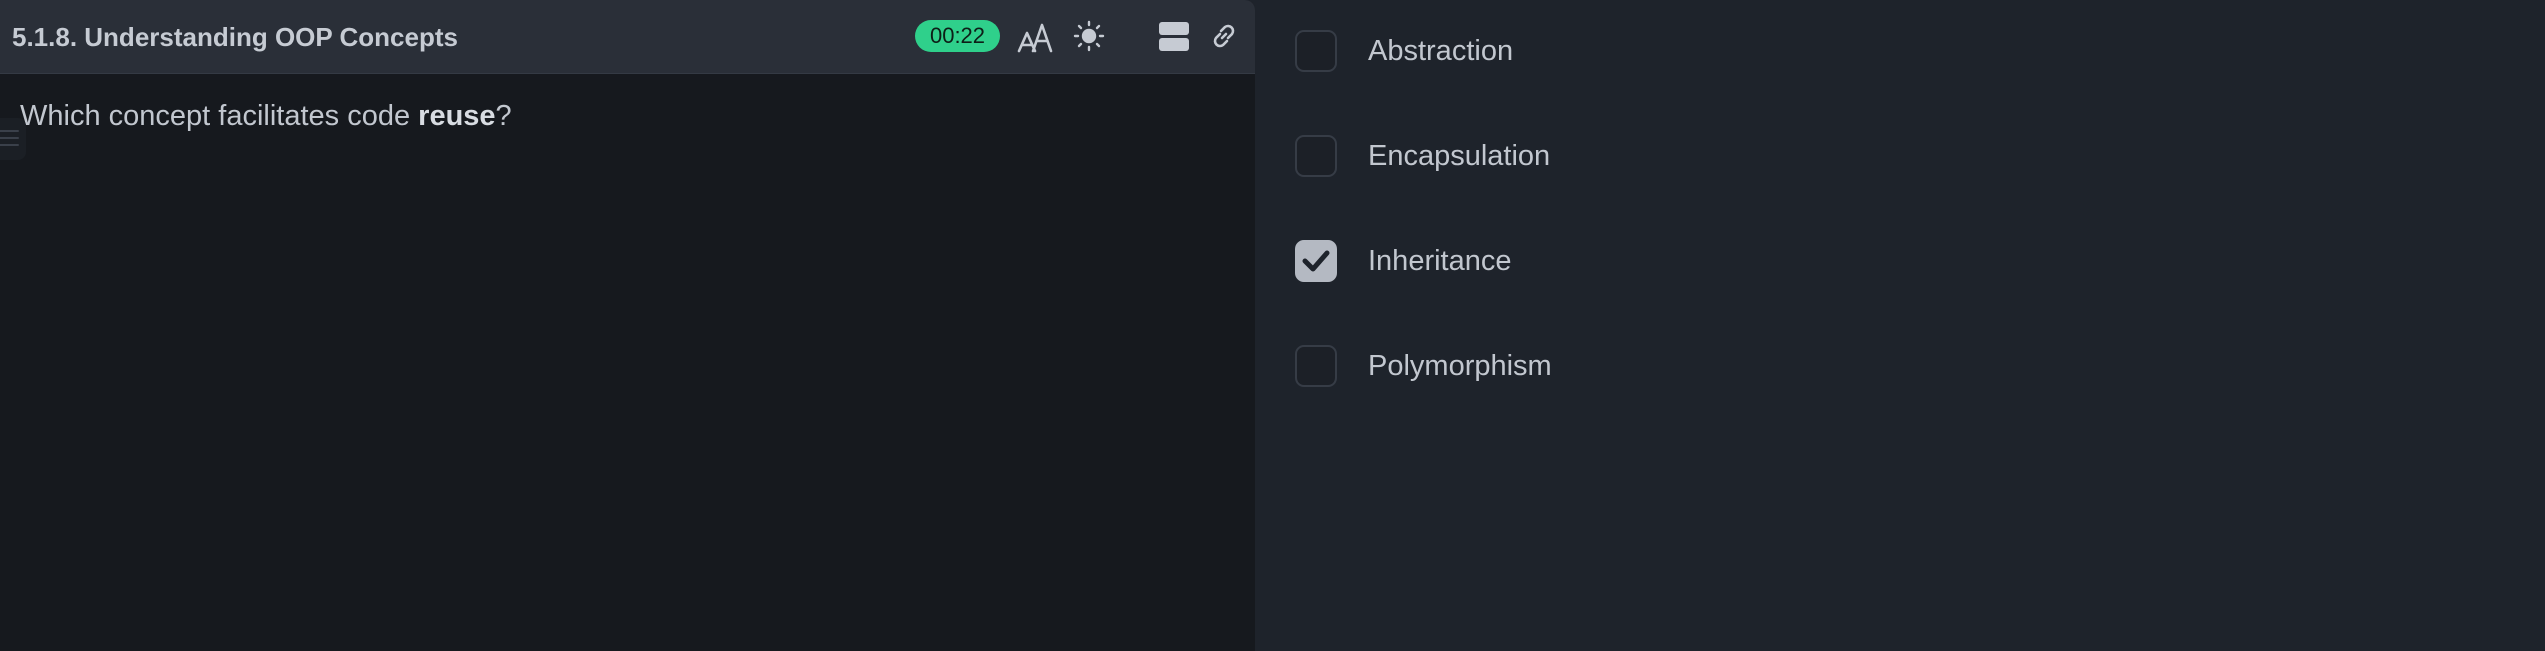  Describe the element at coordinates (1224, 36) in the screenshot. I see `link-icon` at that location.